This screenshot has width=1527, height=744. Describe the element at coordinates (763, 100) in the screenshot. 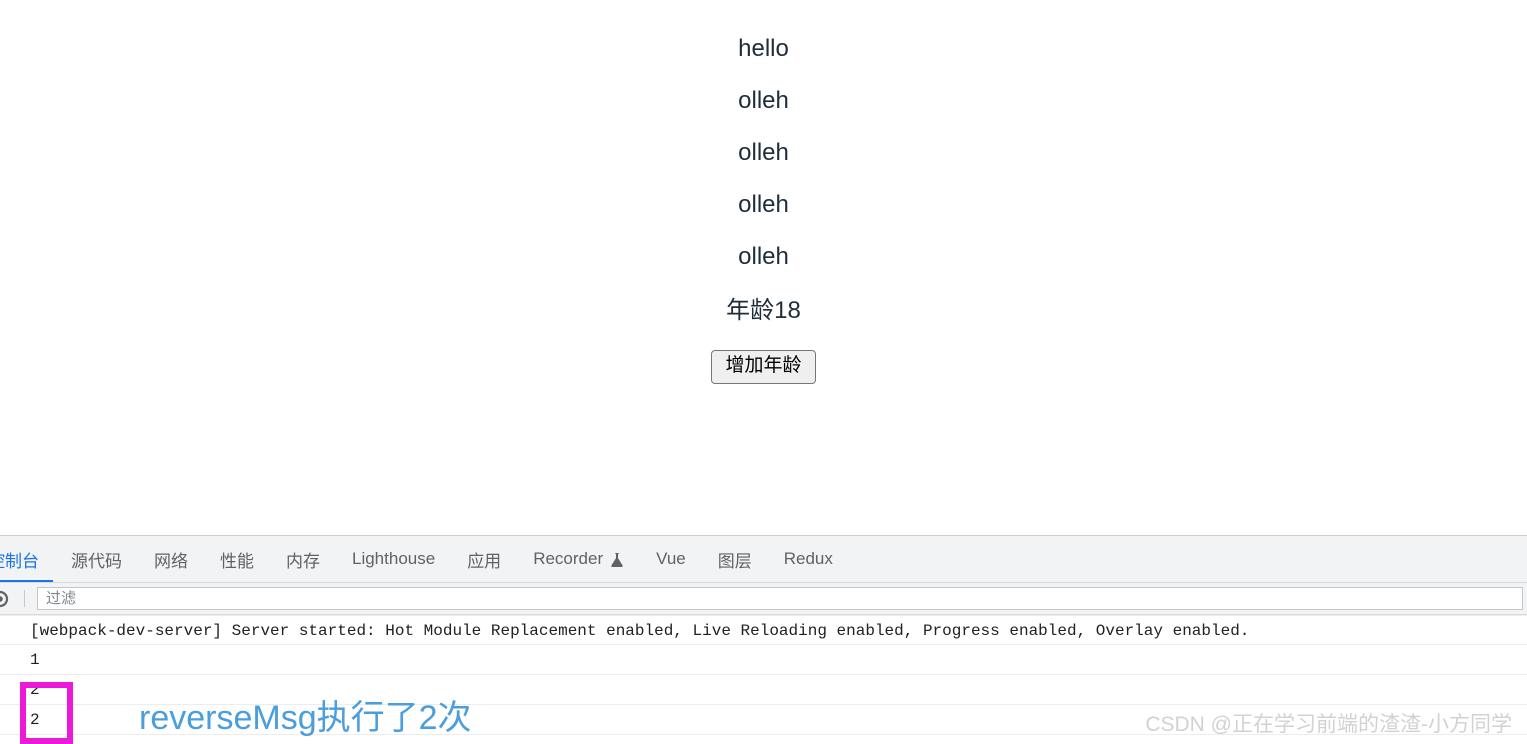

I see `message-line-reversed-1: olleh` at that location.